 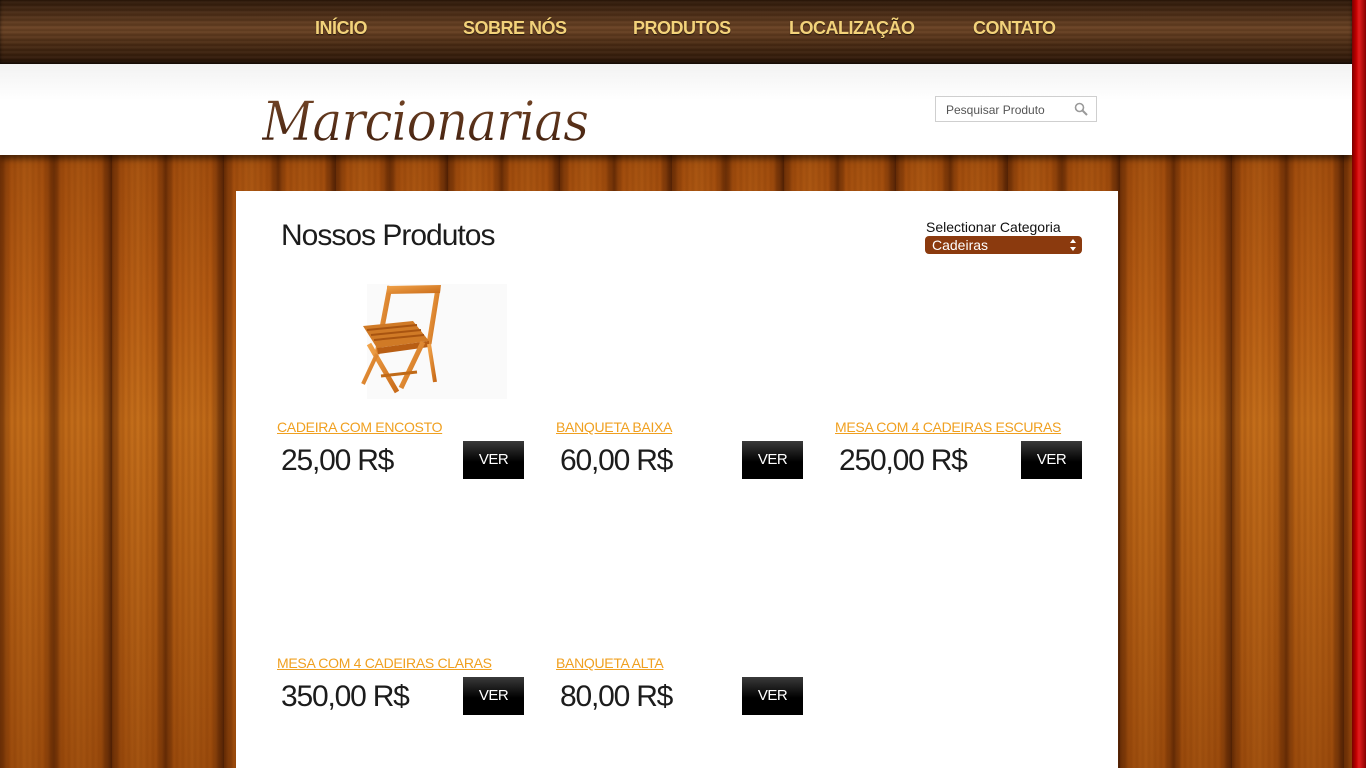 What do you see at coordinates (1081, 109) in the screenshot?
I see `search-icon` at bounding box center [1081, 109].